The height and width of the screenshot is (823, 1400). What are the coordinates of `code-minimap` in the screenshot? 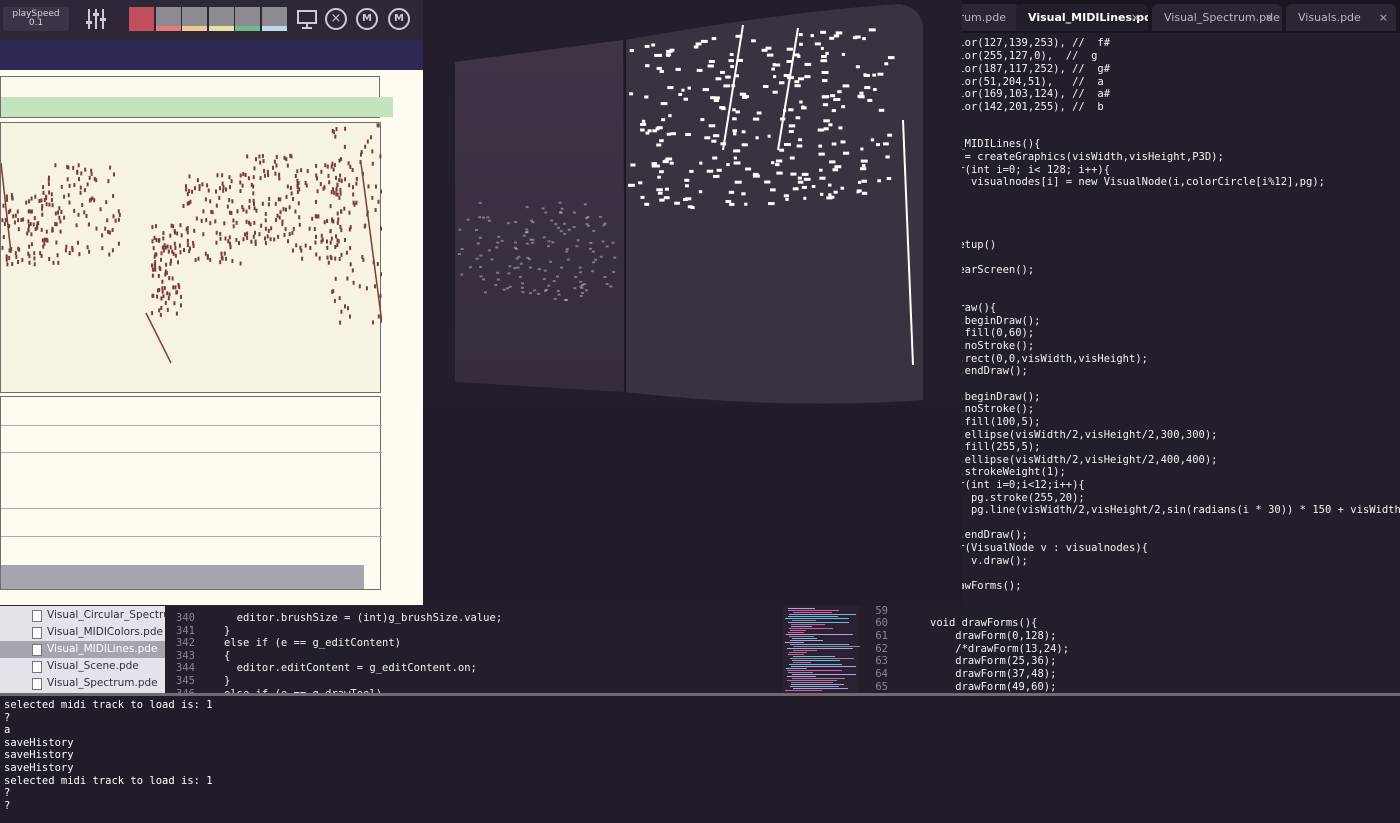 It's located at (821, 649).